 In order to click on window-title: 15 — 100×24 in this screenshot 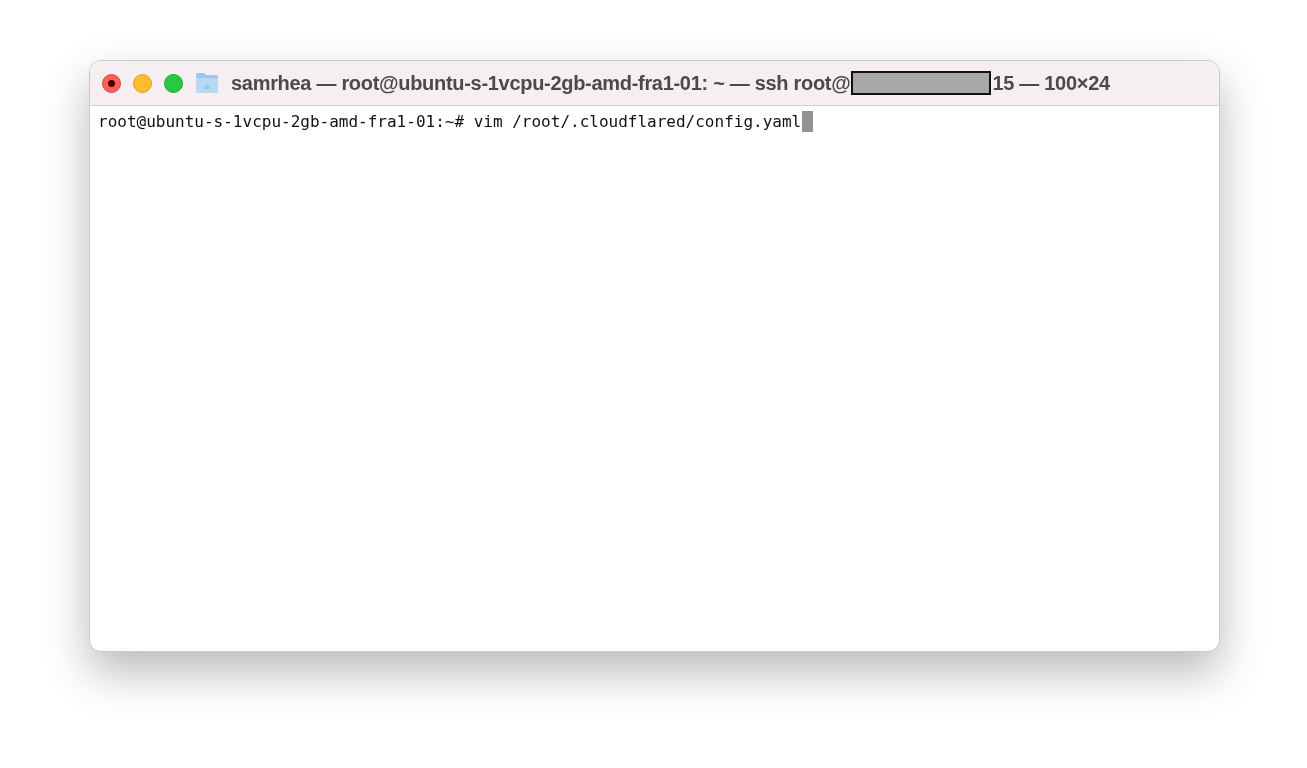, I will do `click(1051, 83)`.